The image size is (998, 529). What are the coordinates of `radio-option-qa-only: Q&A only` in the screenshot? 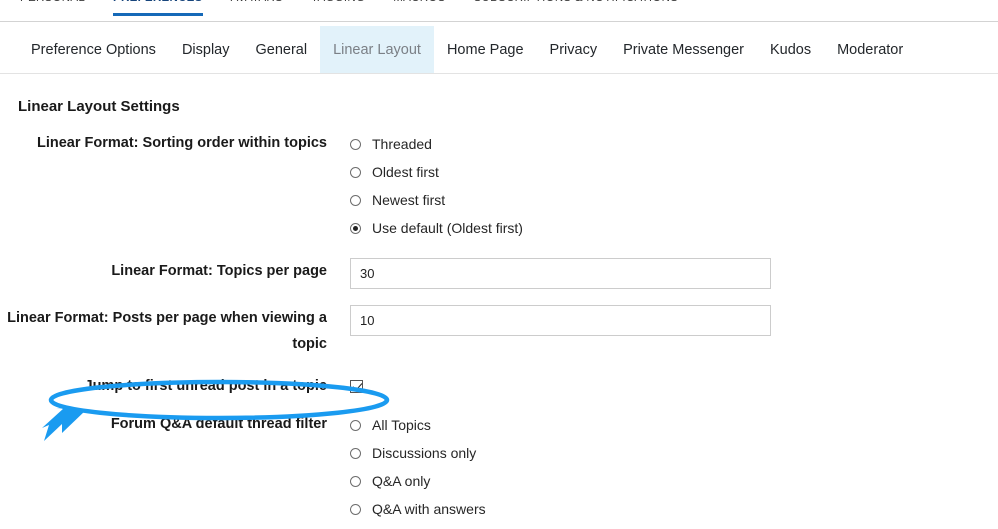 It's located at (674, 481).